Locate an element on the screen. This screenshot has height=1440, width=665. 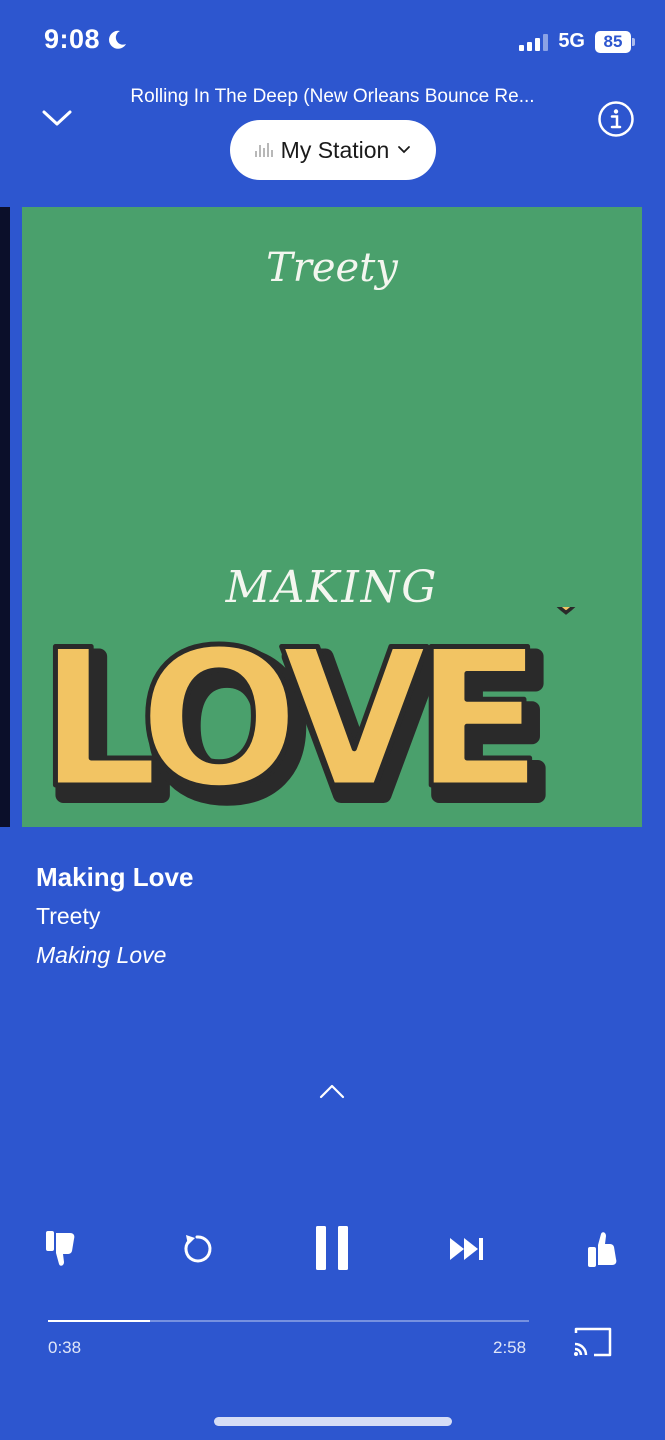
track-artist: Treety is located at coordinates (68, 916).